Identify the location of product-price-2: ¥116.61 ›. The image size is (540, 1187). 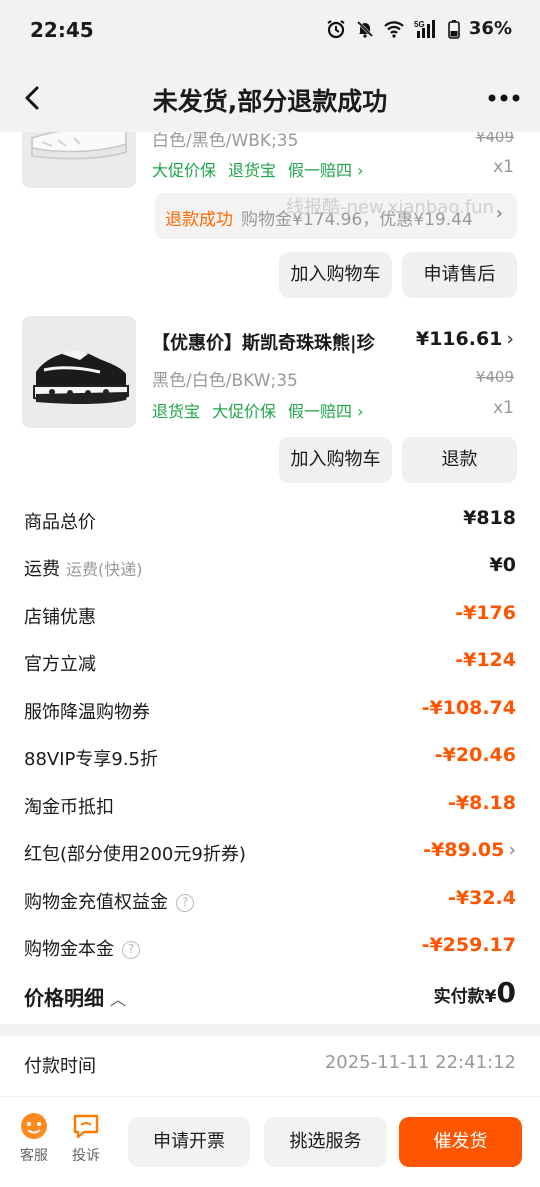
(465, 339).